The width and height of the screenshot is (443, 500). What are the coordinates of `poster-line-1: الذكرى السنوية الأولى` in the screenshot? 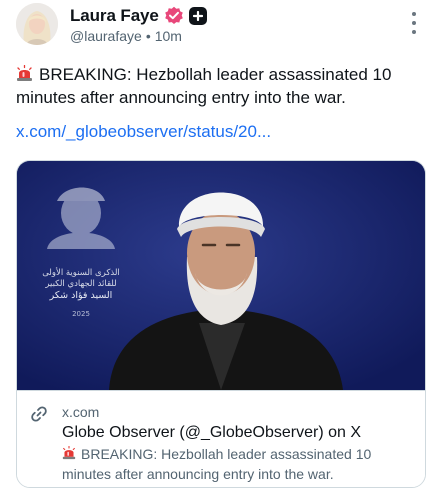 It's located at (81, 272).